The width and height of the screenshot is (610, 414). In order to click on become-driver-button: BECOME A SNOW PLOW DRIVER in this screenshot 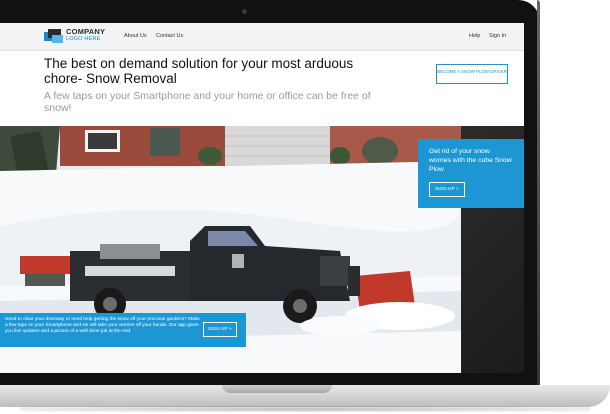, I will do `click(472, 74)`.